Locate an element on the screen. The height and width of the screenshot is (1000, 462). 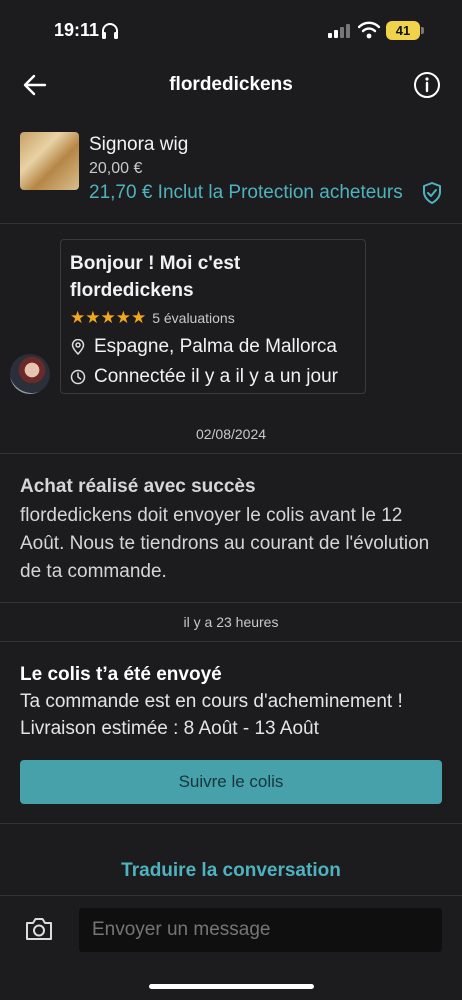
review-count: 5 évaluations is located at coordinates (193, 318).